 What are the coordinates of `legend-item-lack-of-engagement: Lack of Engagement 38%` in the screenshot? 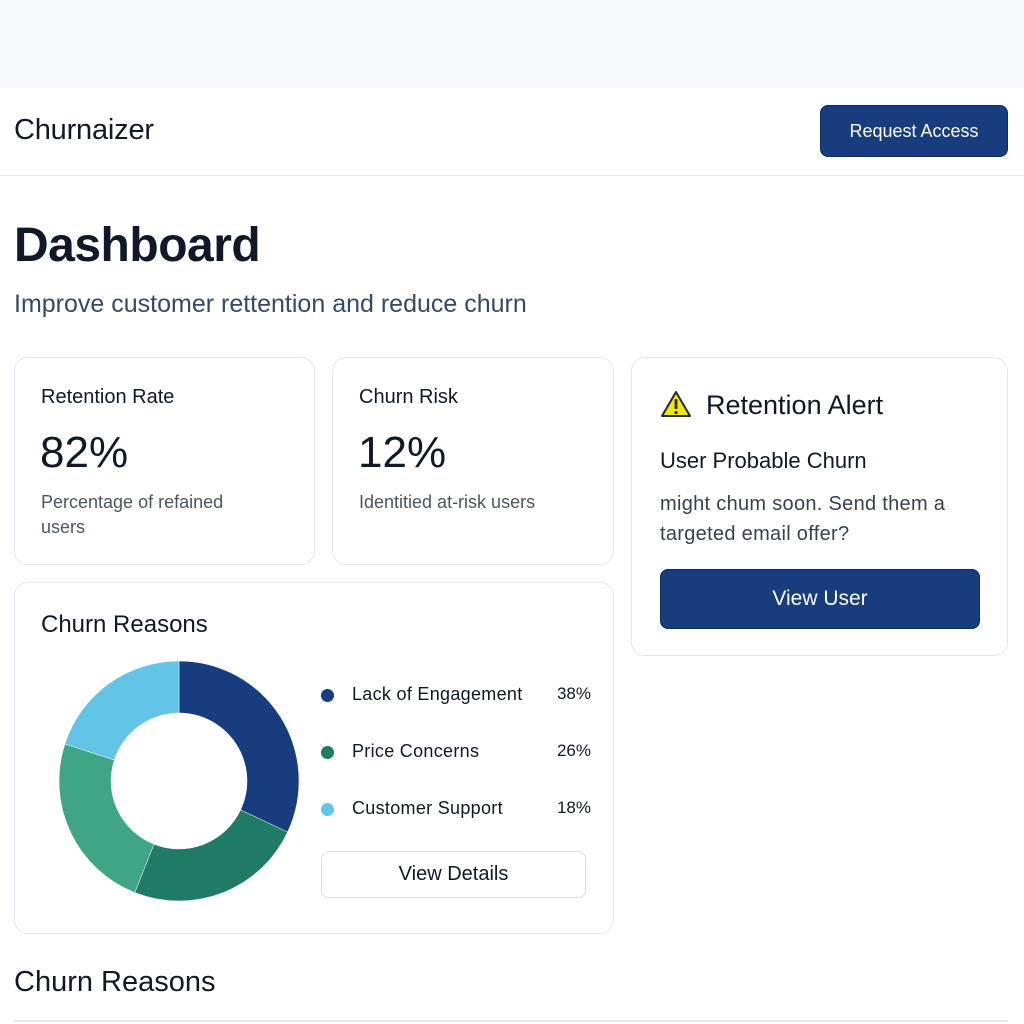 It's located at (456, 695).